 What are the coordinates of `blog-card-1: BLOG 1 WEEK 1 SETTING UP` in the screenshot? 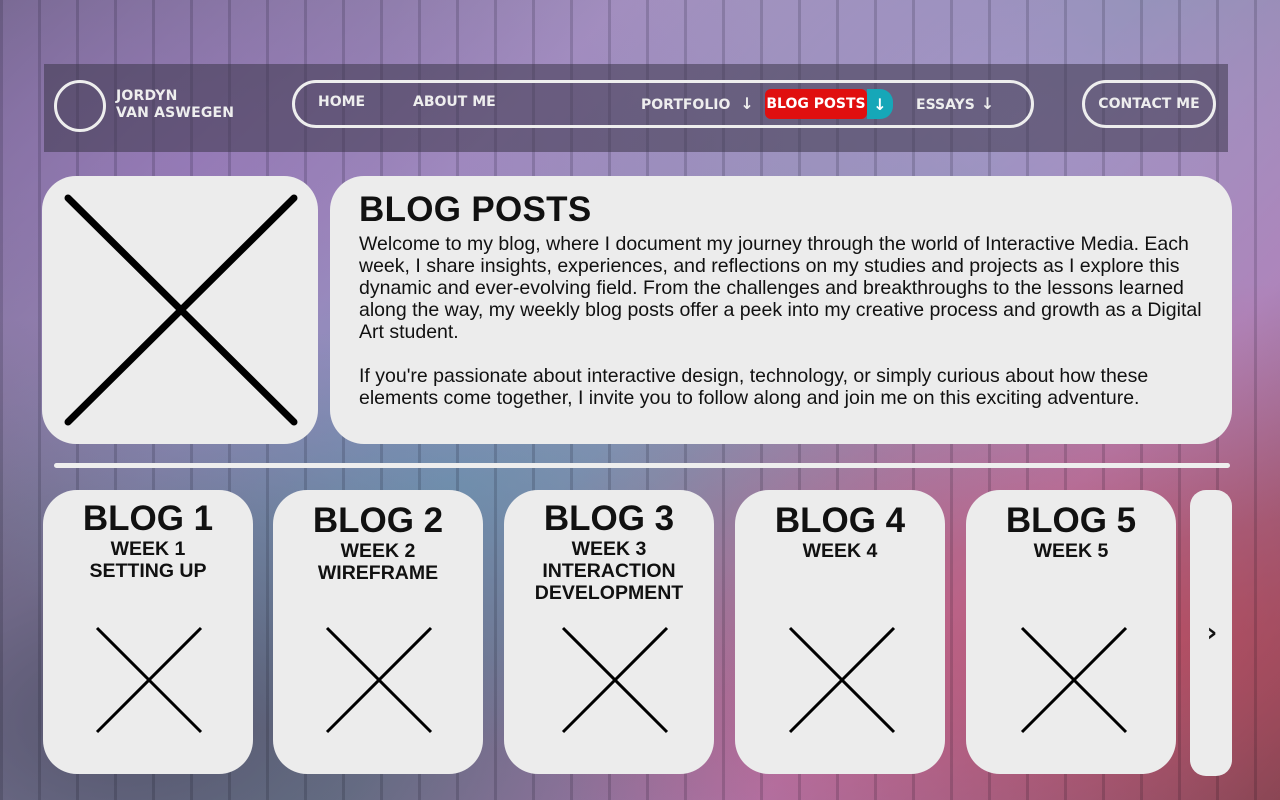 It's located at (148, 632).